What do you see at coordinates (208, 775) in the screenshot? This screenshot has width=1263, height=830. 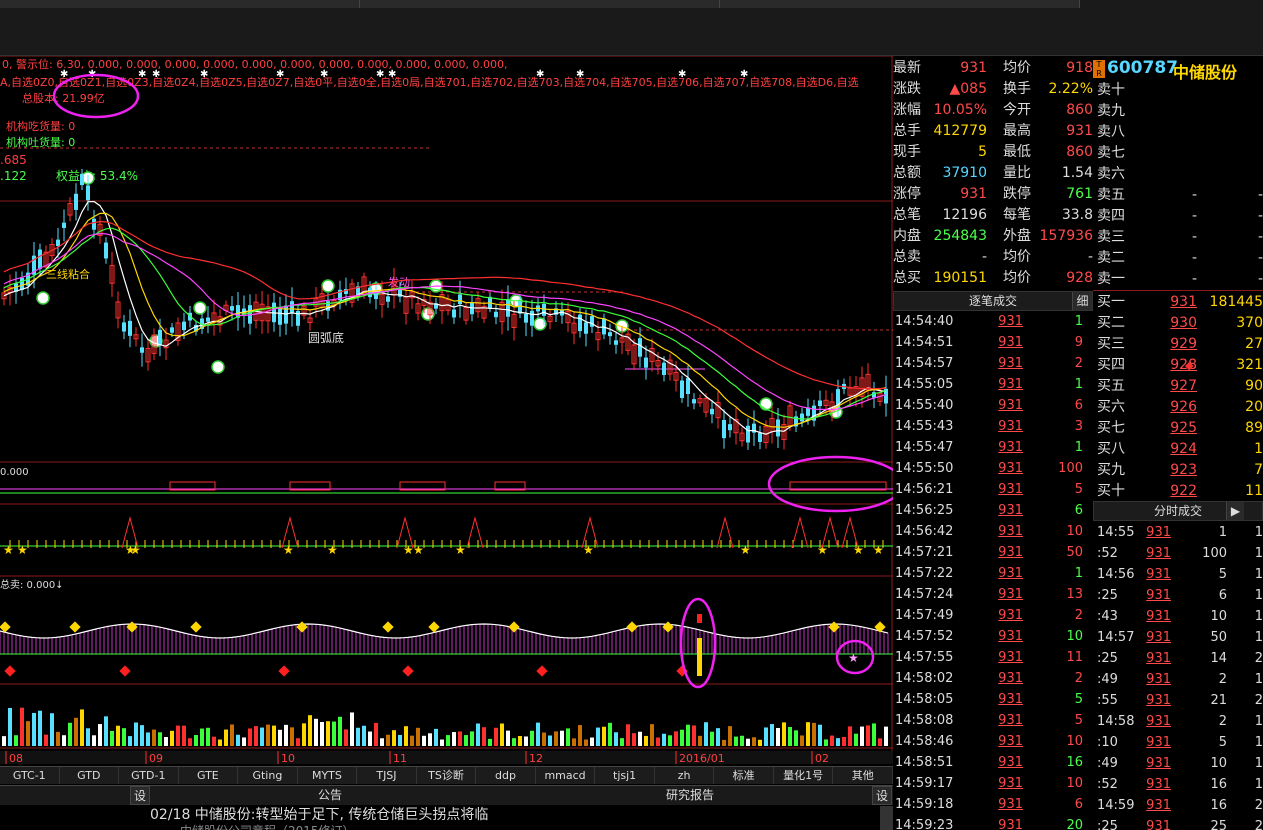 I see `indicator-tab: GTE` at bounding box center [208, 775].